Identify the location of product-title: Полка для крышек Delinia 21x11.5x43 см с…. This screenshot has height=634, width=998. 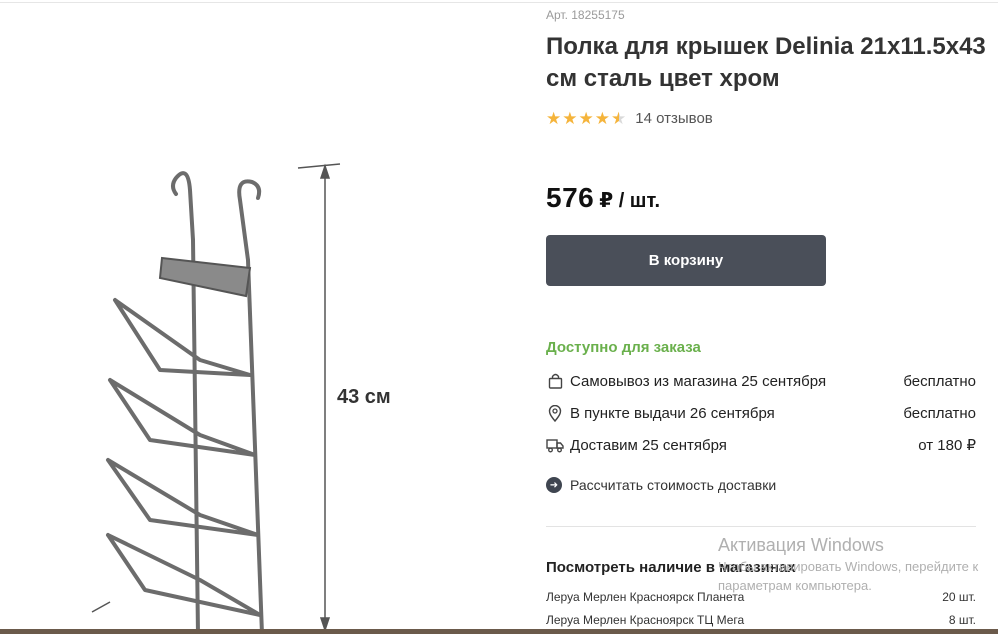
(766, 62).